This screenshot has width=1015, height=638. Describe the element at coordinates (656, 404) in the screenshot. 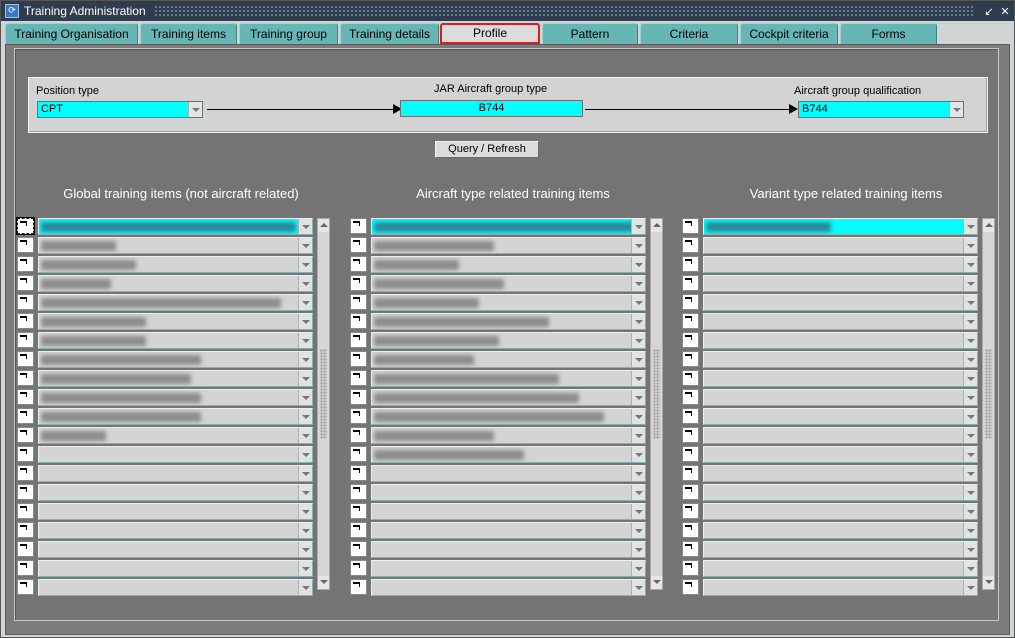

I see `vertical-scrollbar` at that location.